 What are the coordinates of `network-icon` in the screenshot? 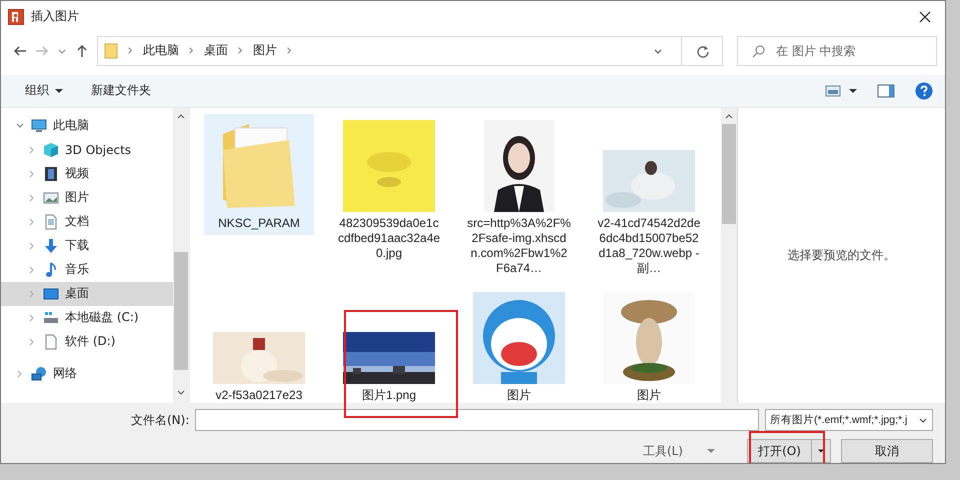 It's located at (39, 374).